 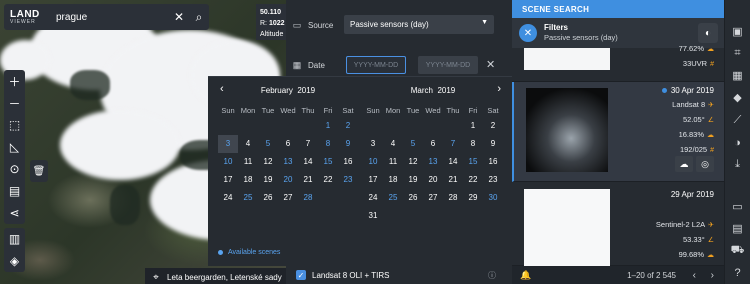 I want to click on date-from-input: YYYY-MM-DD, so click(x=376, y=65).